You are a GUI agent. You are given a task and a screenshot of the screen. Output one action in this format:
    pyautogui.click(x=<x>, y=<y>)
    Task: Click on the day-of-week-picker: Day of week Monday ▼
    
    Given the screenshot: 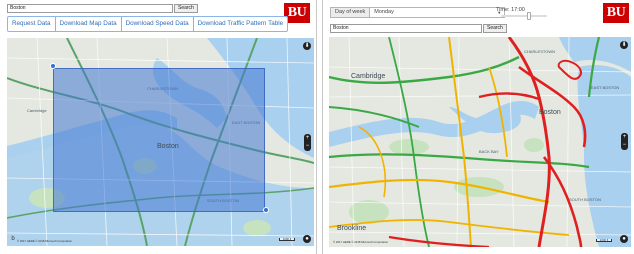 What is the action you would take?
    pyautogui.click(x=418, y=12)
    